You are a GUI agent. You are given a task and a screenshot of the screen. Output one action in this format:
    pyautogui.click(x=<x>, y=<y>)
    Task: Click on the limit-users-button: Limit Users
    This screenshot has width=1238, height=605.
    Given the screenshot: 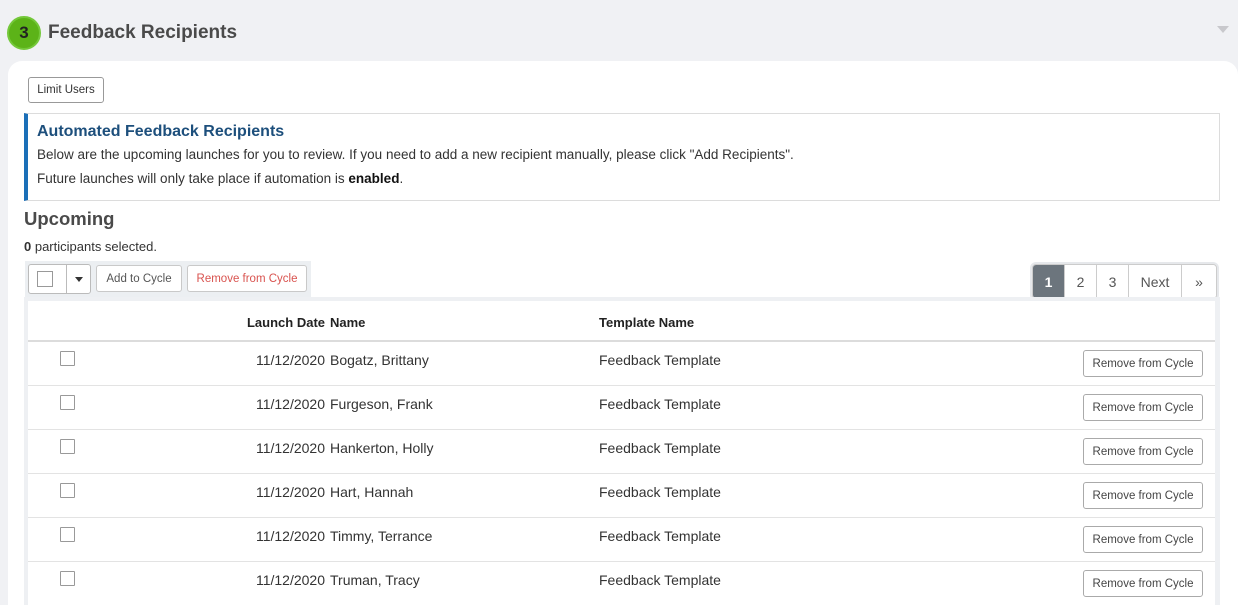 What is the action you would take?
    pyautogui.click(x=66, y=90)
    